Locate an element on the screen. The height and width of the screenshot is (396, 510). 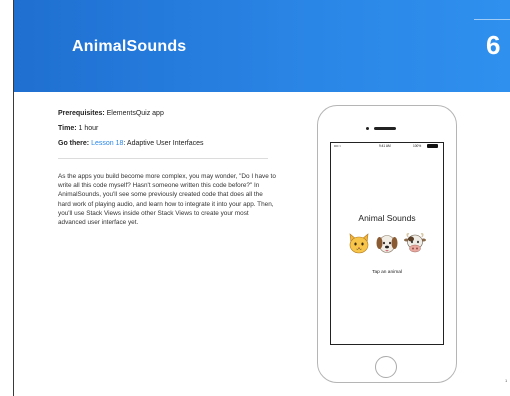
front-camera is located at coordinates (367, 128).